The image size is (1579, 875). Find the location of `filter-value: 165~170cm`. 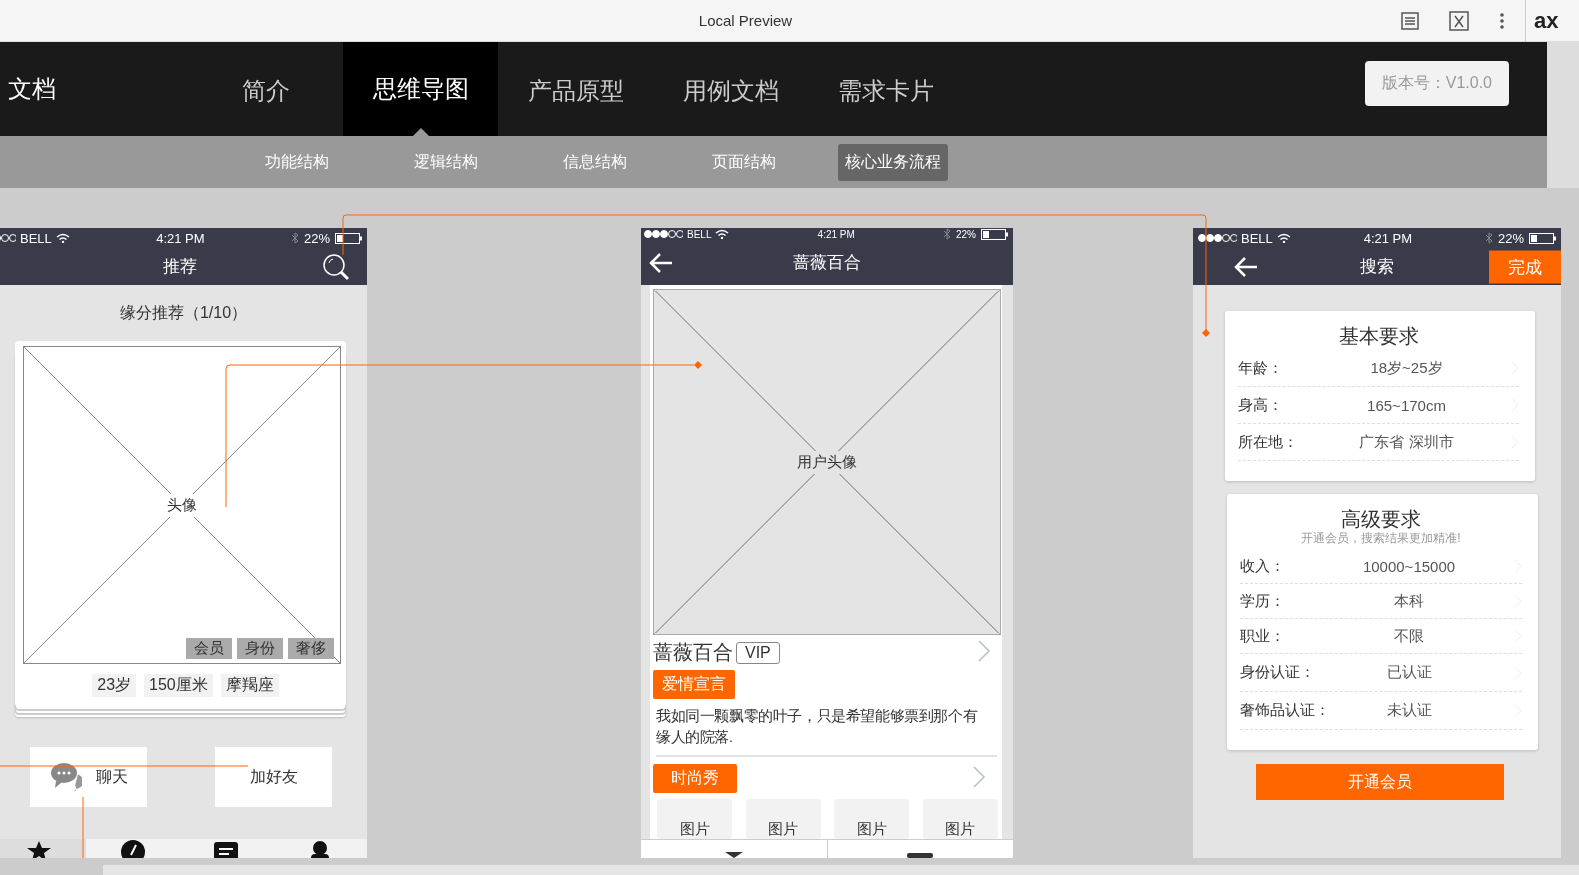

filter-value: 165~170cm is located at coordinates (1406, 405).